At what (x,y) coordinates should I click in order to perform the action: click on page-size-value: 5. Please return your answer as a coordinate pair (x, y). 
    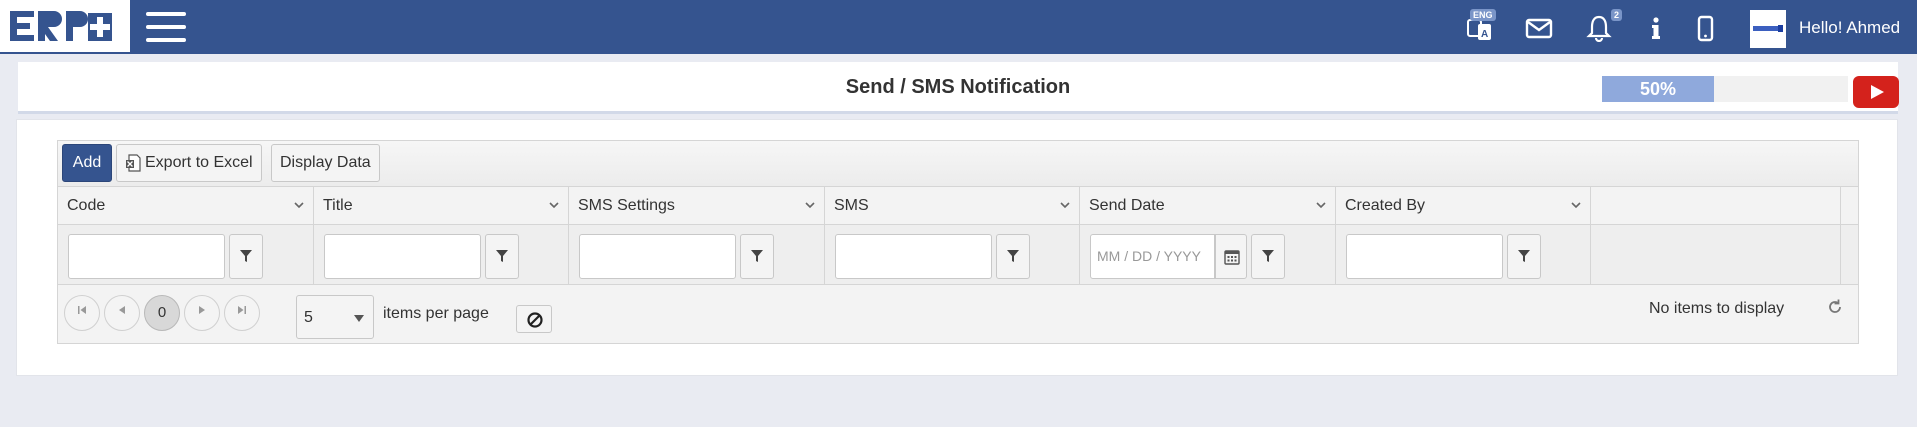
    Looking at the image, I should click on (308, 317).